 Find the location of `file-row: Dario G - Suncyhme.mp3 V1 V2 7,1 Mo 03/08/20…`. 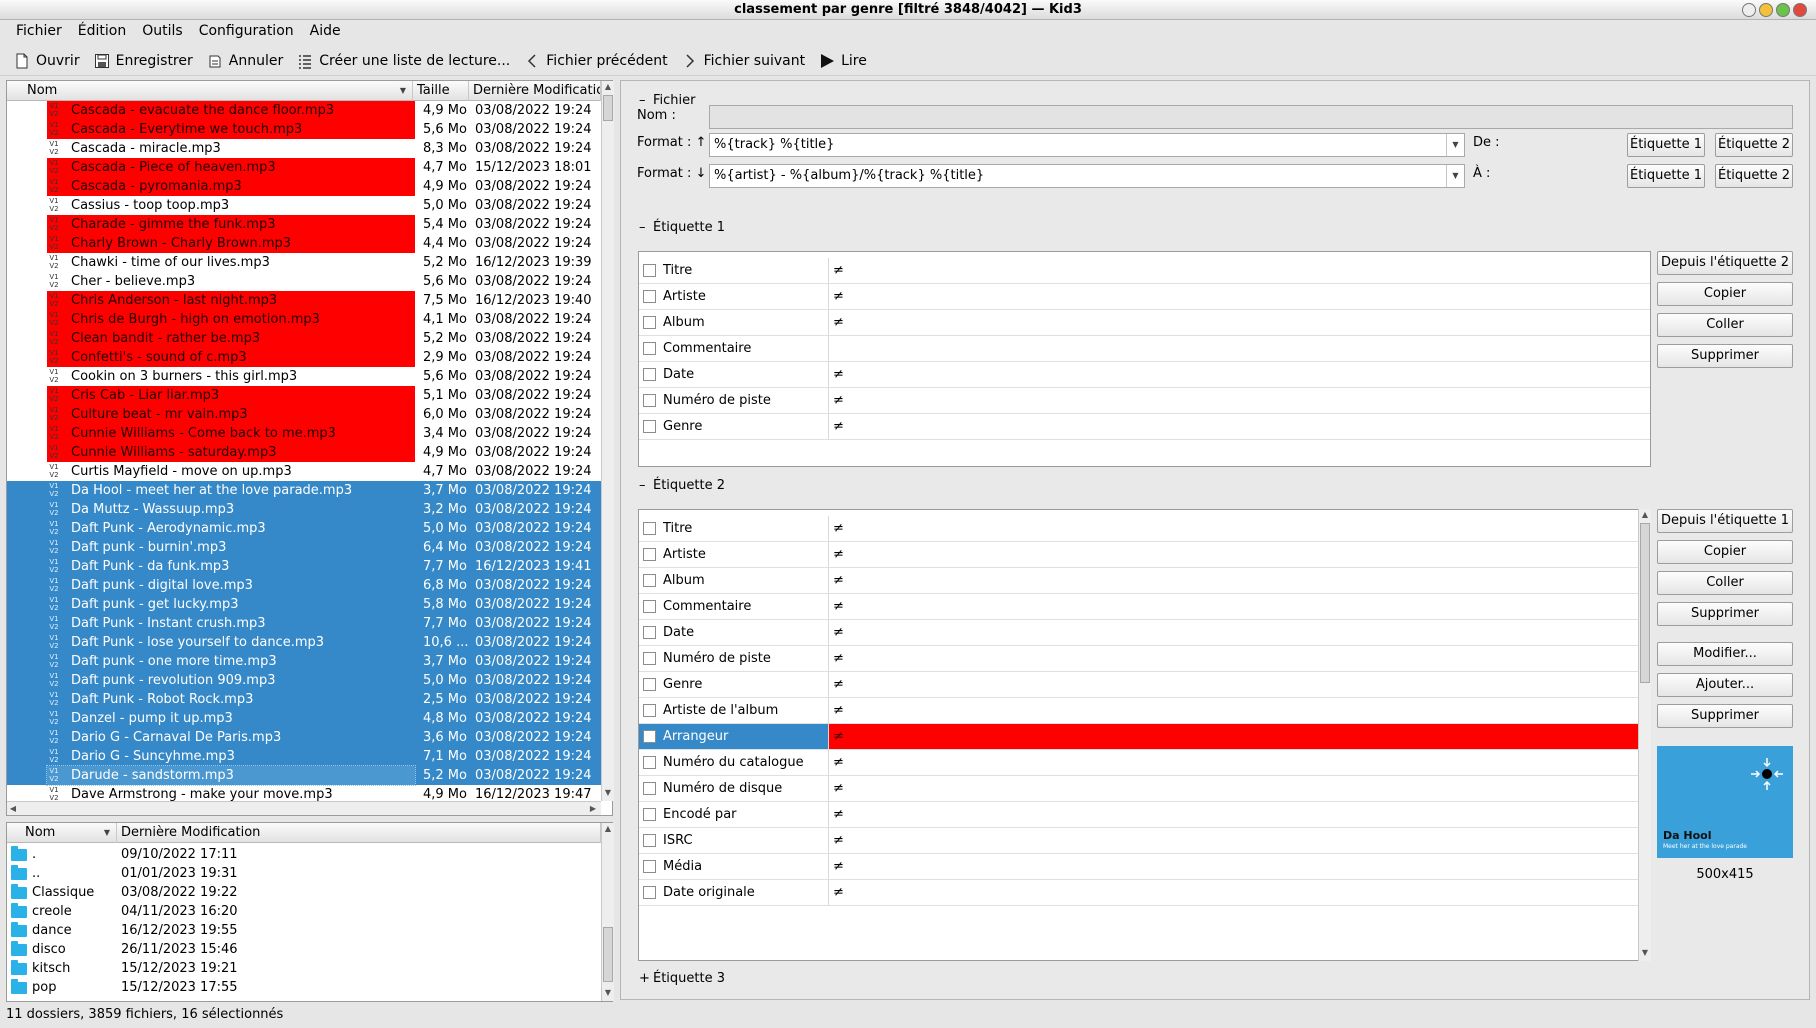

file-row: Dario G - Suncyhme.mp3 V1 V2 7,1 Mo 03/08/20… is located at coordinates (304, 756).